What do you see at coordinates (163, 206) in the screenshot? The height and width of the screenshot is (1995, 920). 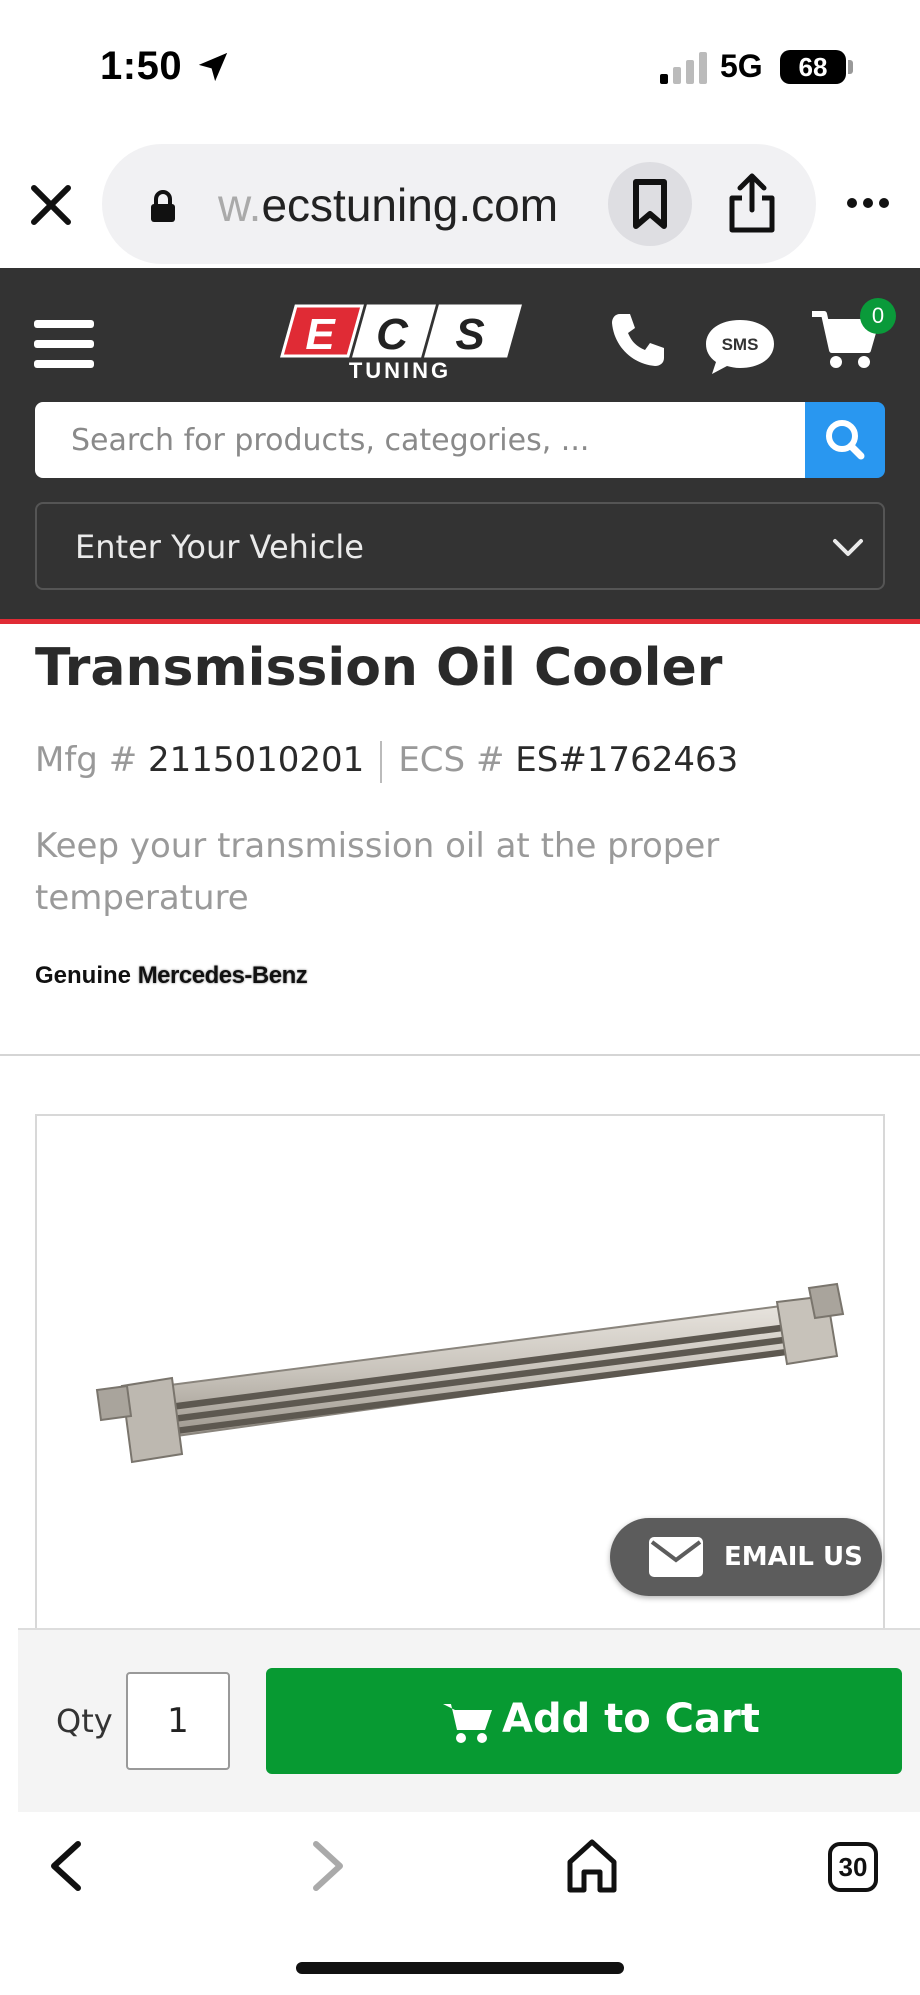 I see `lock-icon` at bounding box center [163, 206].